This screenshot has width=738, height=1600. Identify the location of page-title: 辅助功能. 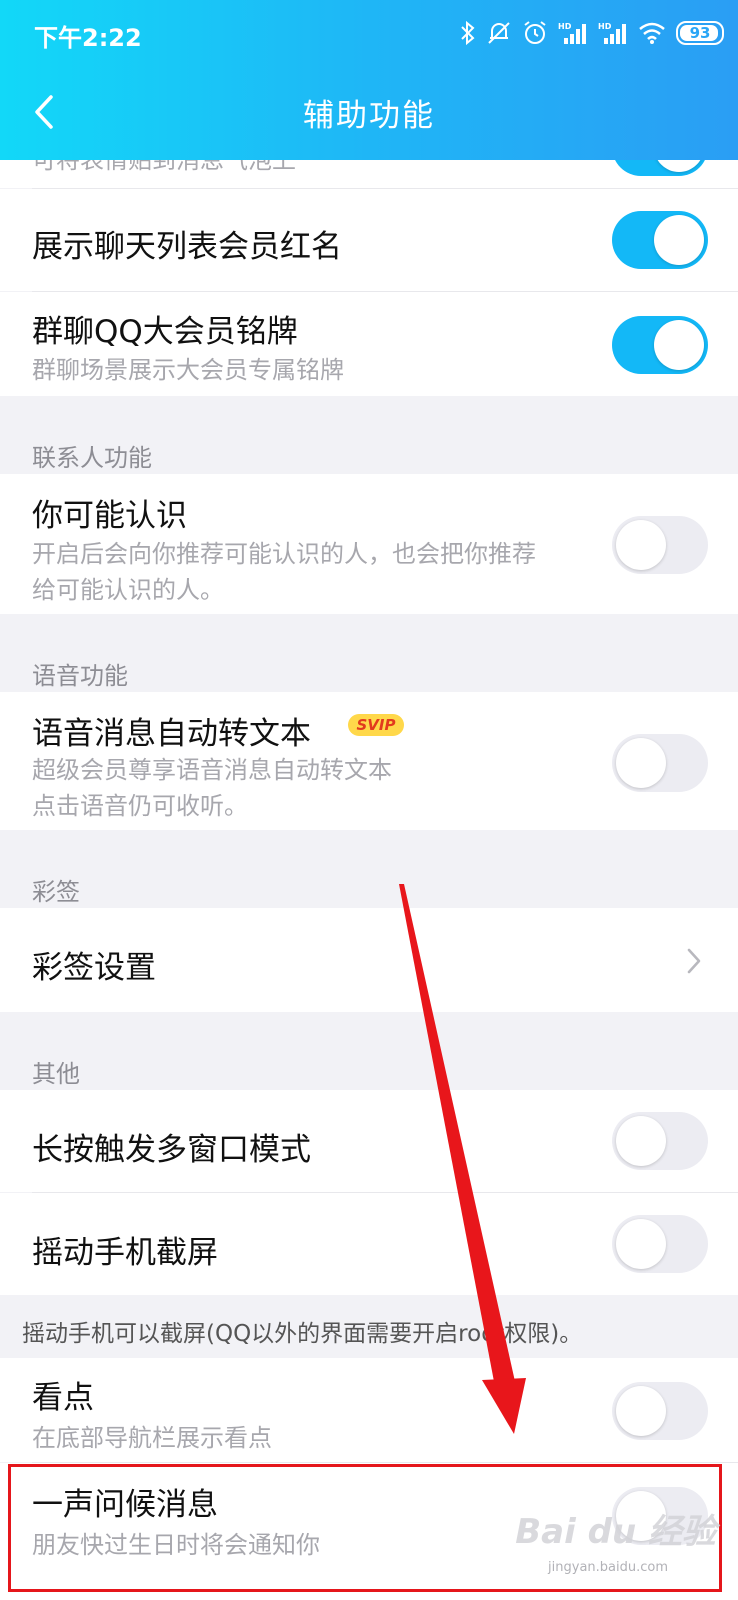
(369, 116).